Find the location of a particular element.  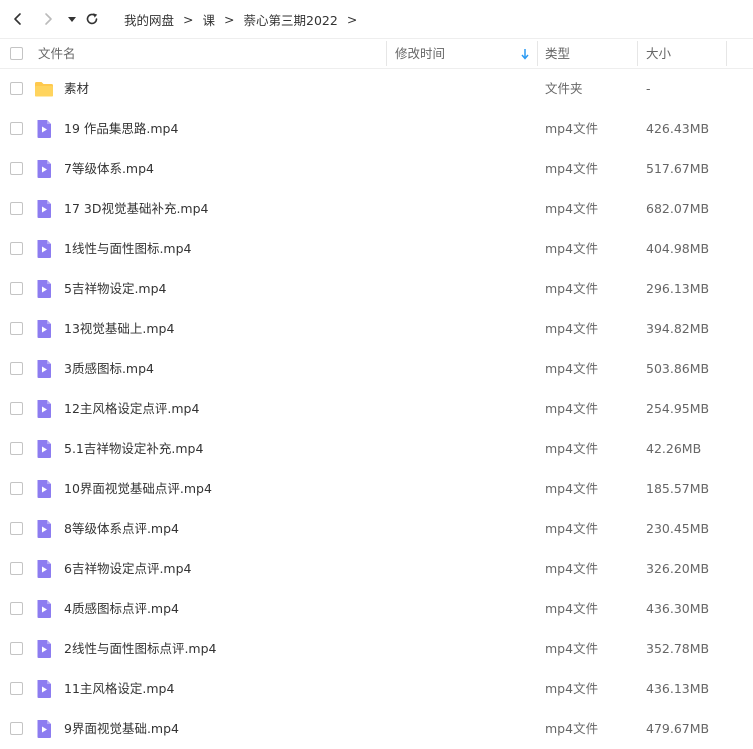

chevron-left-icon is located at coordinates (17, 19).